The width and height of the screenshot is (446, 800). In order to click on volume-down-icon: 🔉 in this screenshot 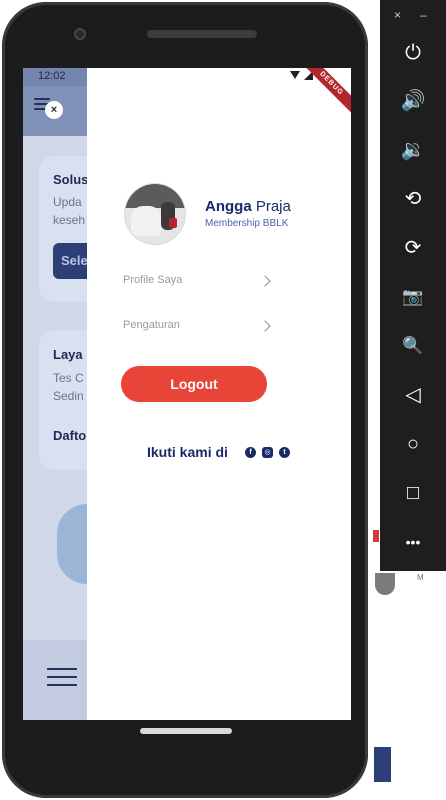, I will do `click(413, 150)`.